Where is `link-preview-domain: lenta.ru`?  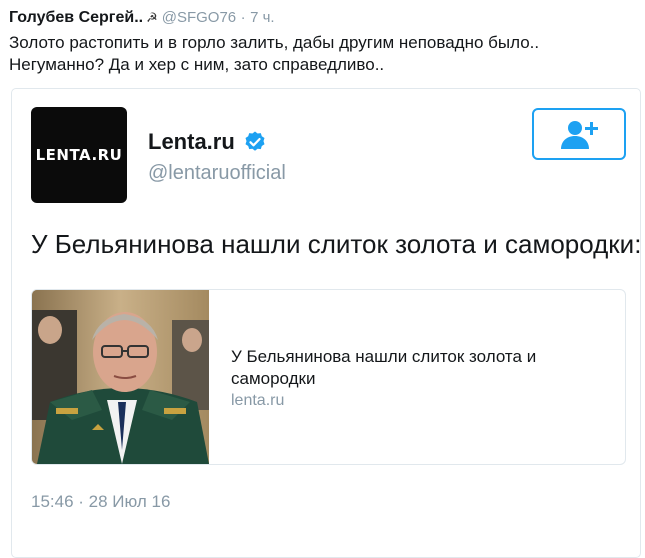
link-preview-domain: lenta.ru is located at coordinates (258, 400).